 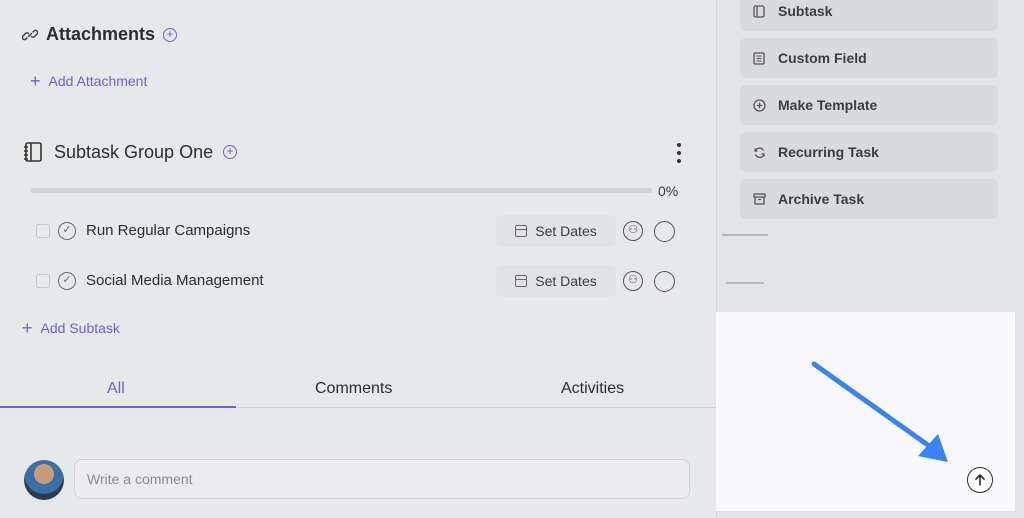 What do you see at coordinates (133, 152) in the screenshot?
I see `subtask-group-title: Subtask Group One` at bounding box center [133, 152].